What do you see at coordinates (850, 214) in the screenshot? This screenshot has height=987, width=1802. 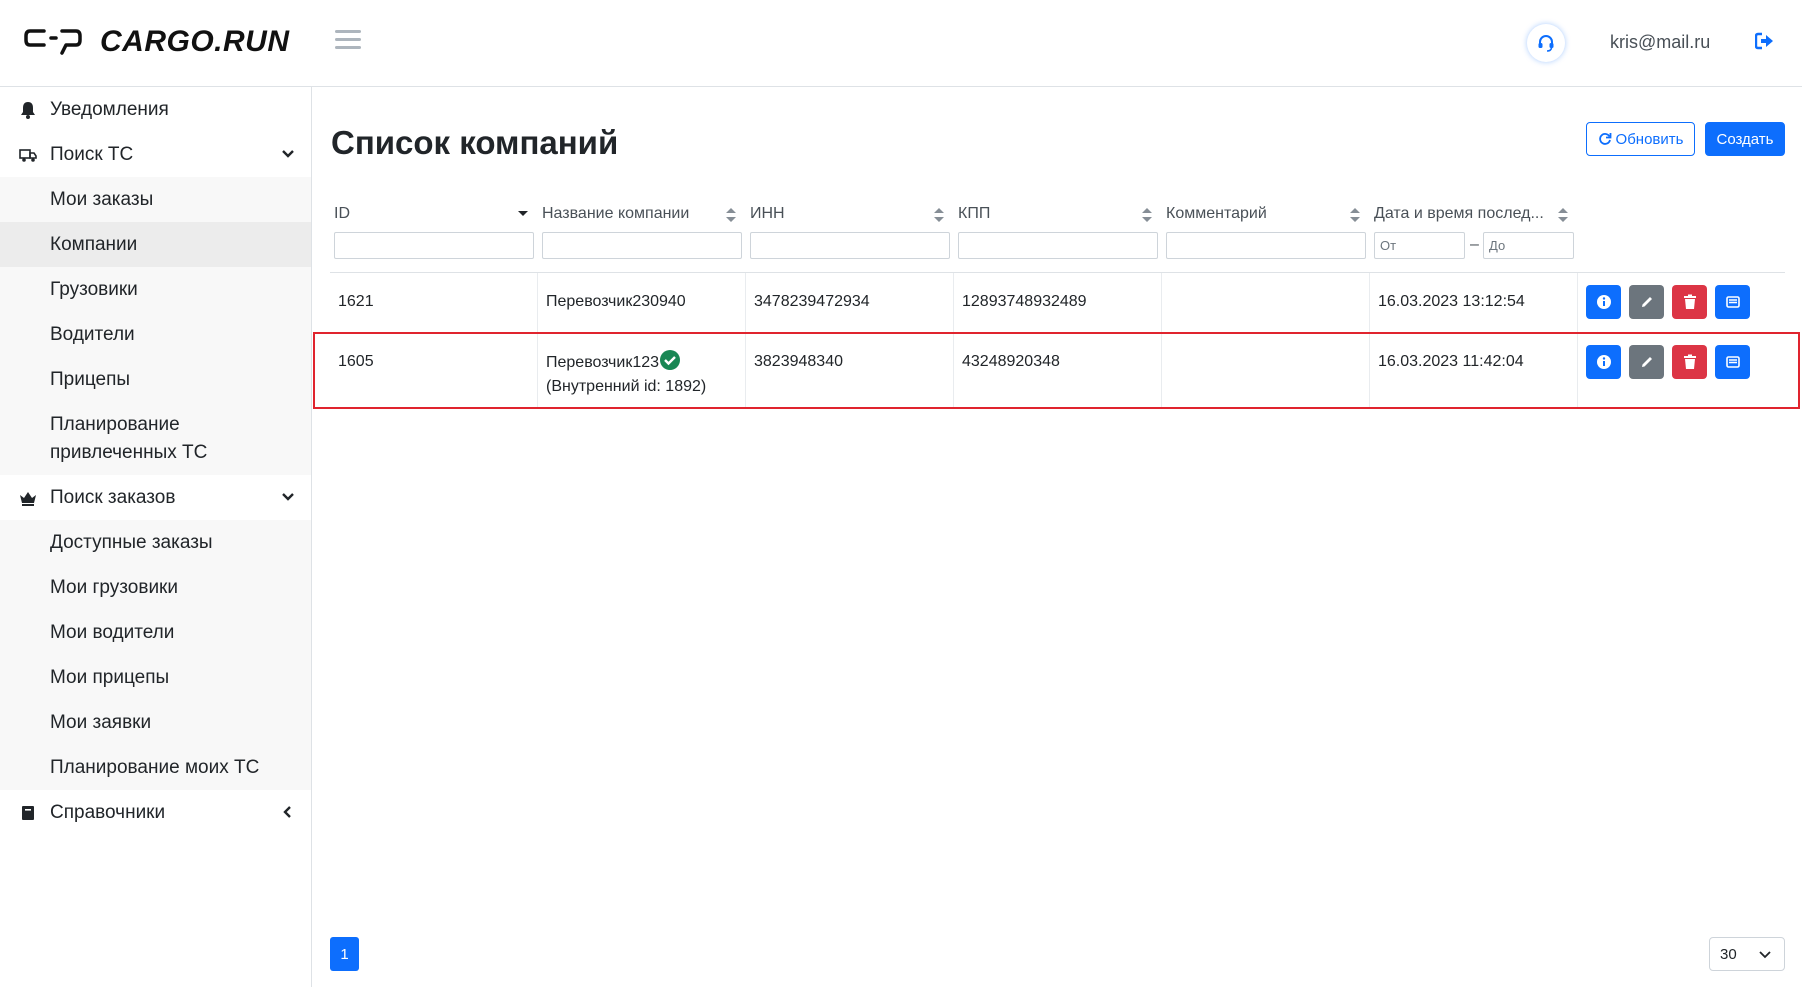 I see `column-header-inn: ИНН` at bounding box center [850, 214].